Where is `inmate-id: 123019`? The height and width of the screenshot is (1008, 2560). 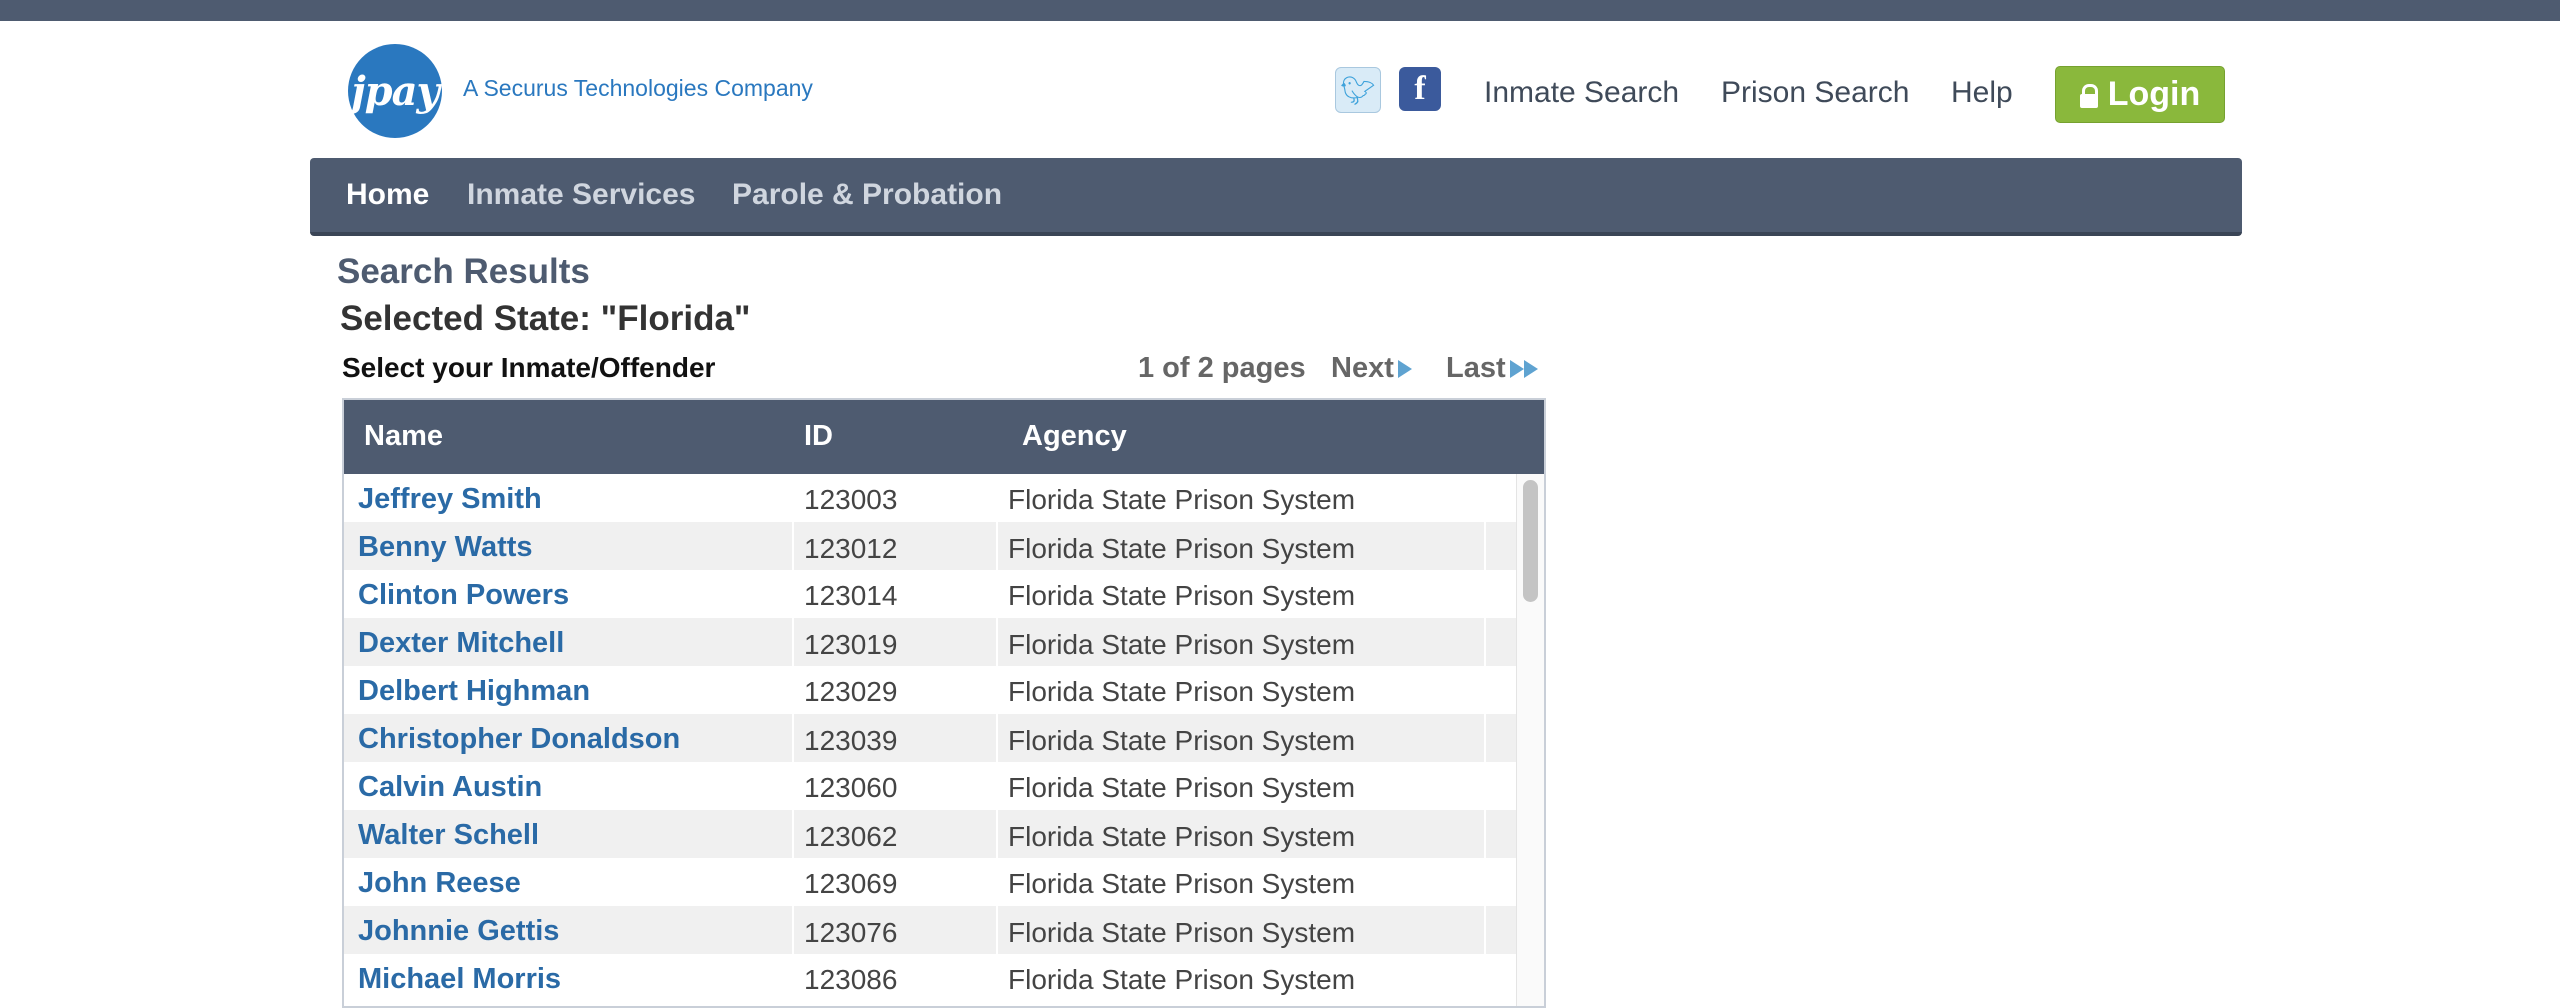
inmate-id: 123019 is located at coordinates (851, 644).